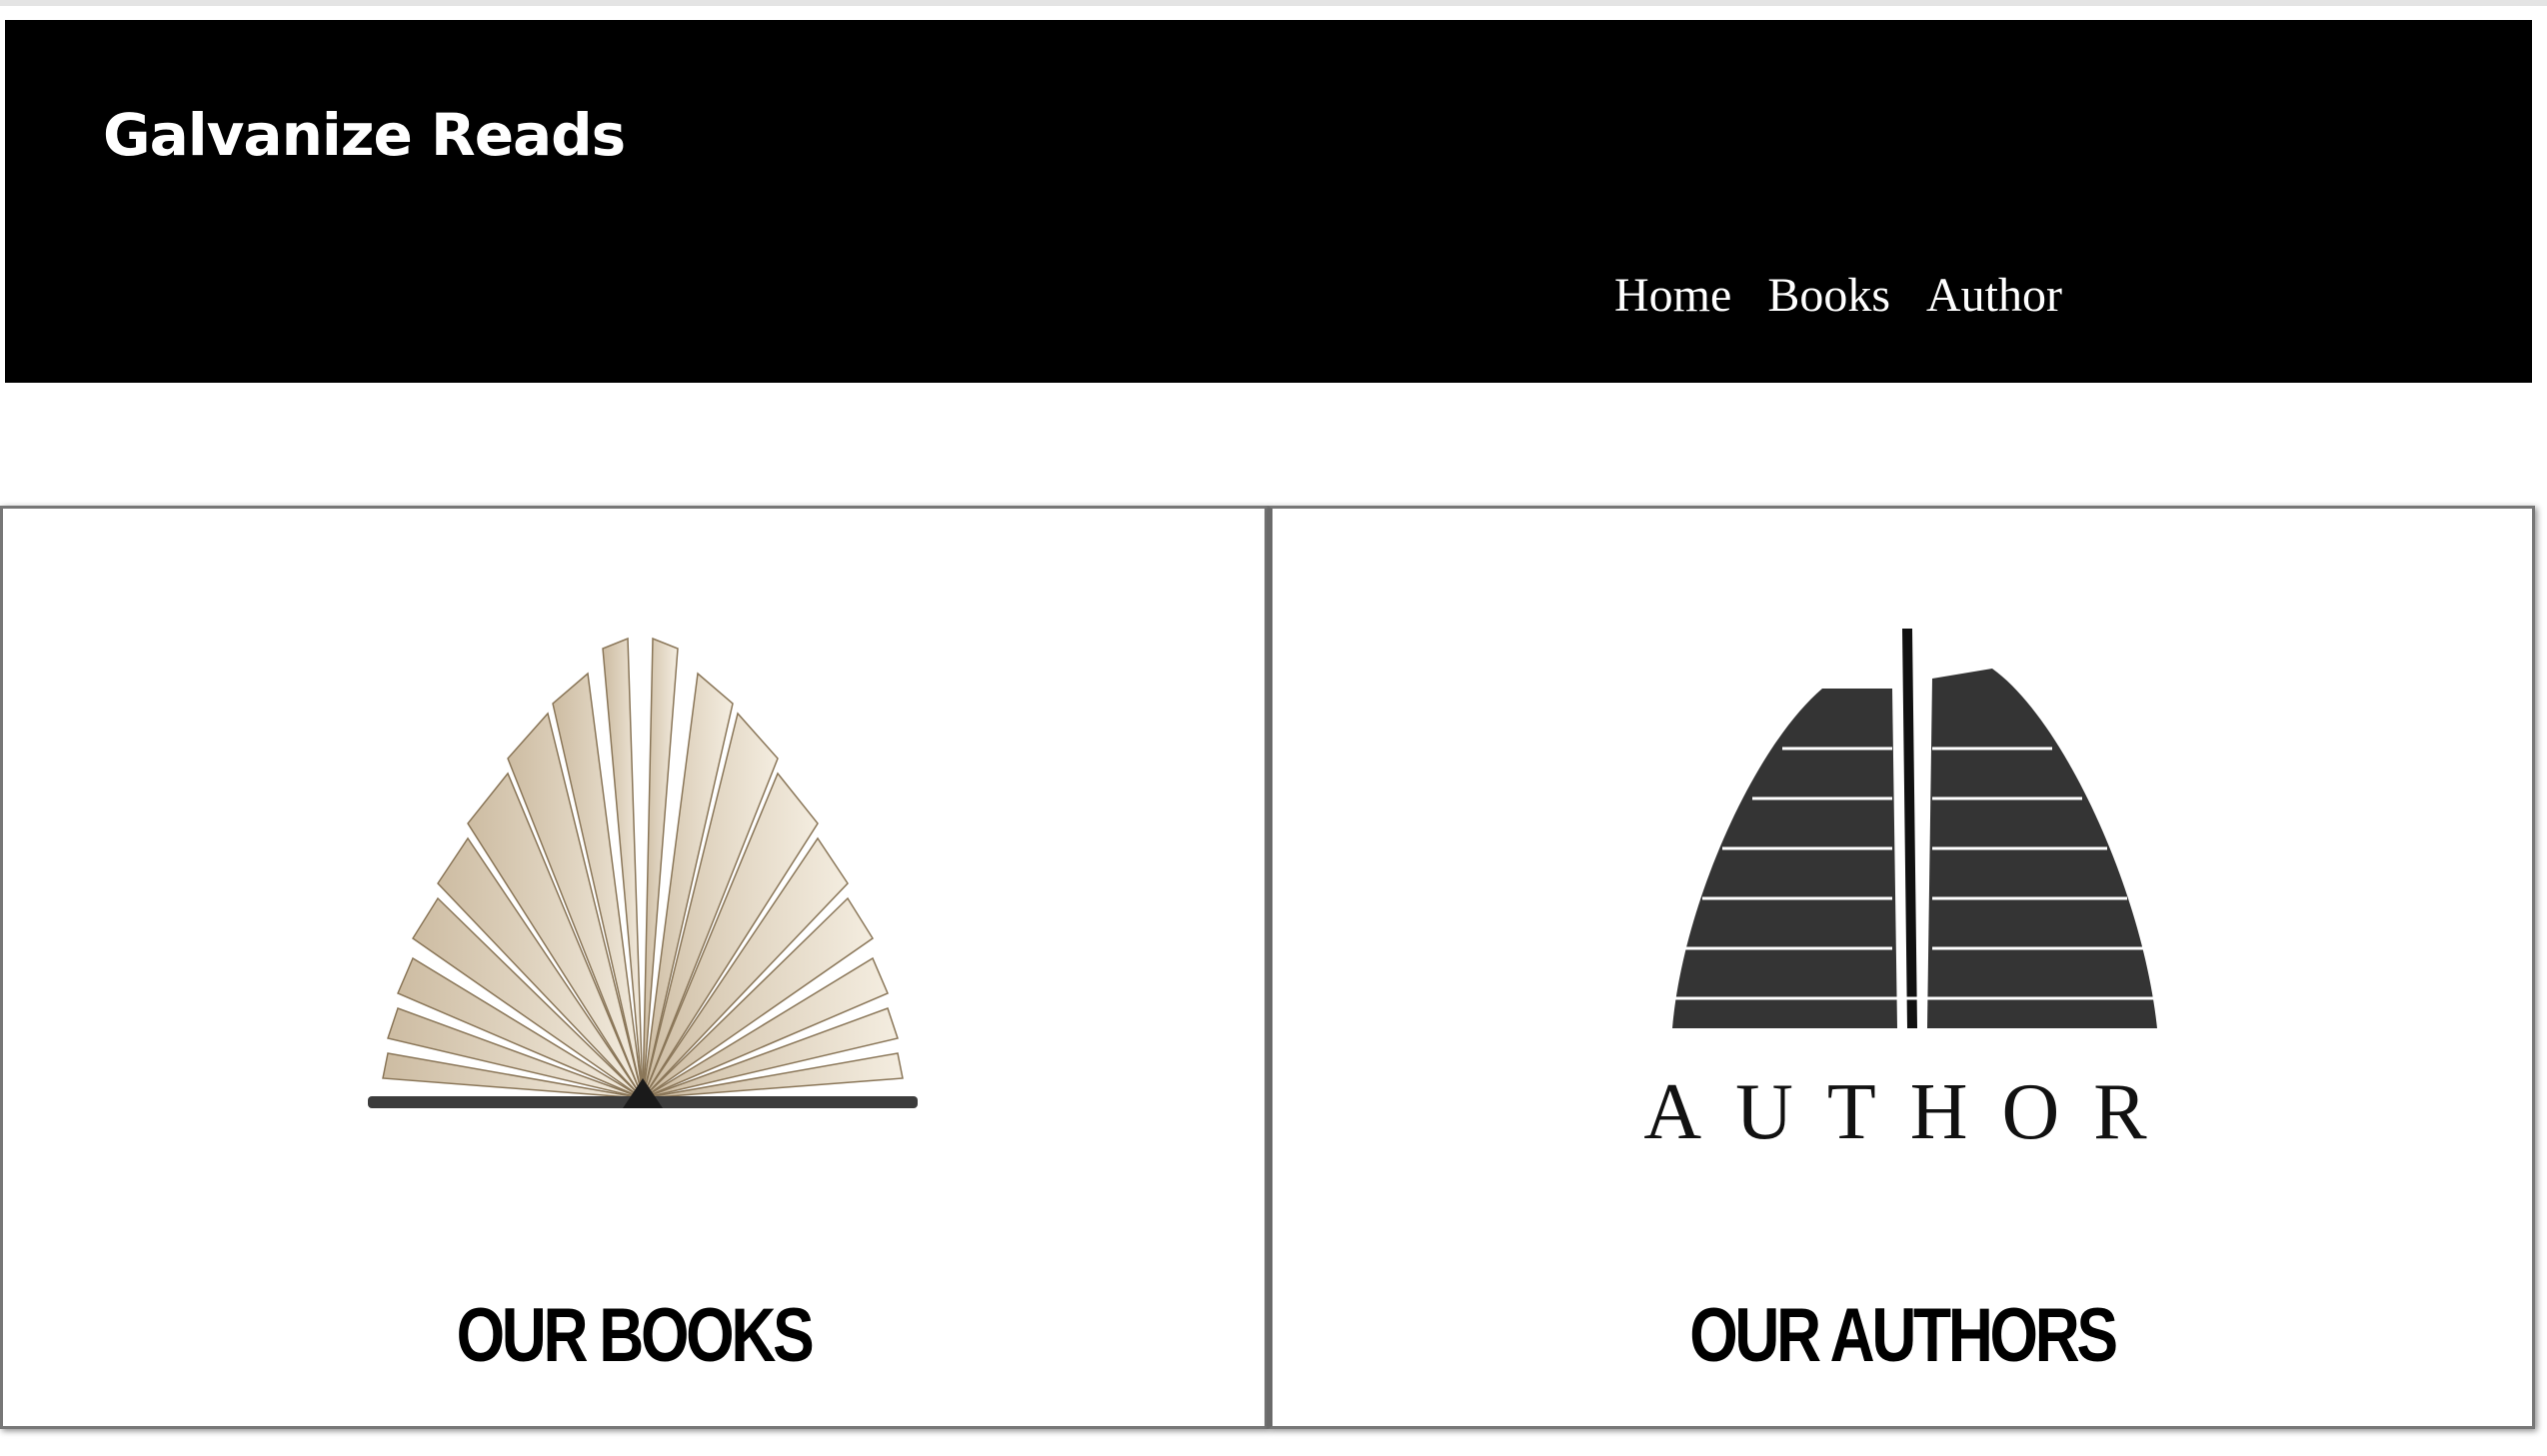 The height and width of the screenshot is (1456, 2547). I want to click on open-book-icon, so click(643, 873).